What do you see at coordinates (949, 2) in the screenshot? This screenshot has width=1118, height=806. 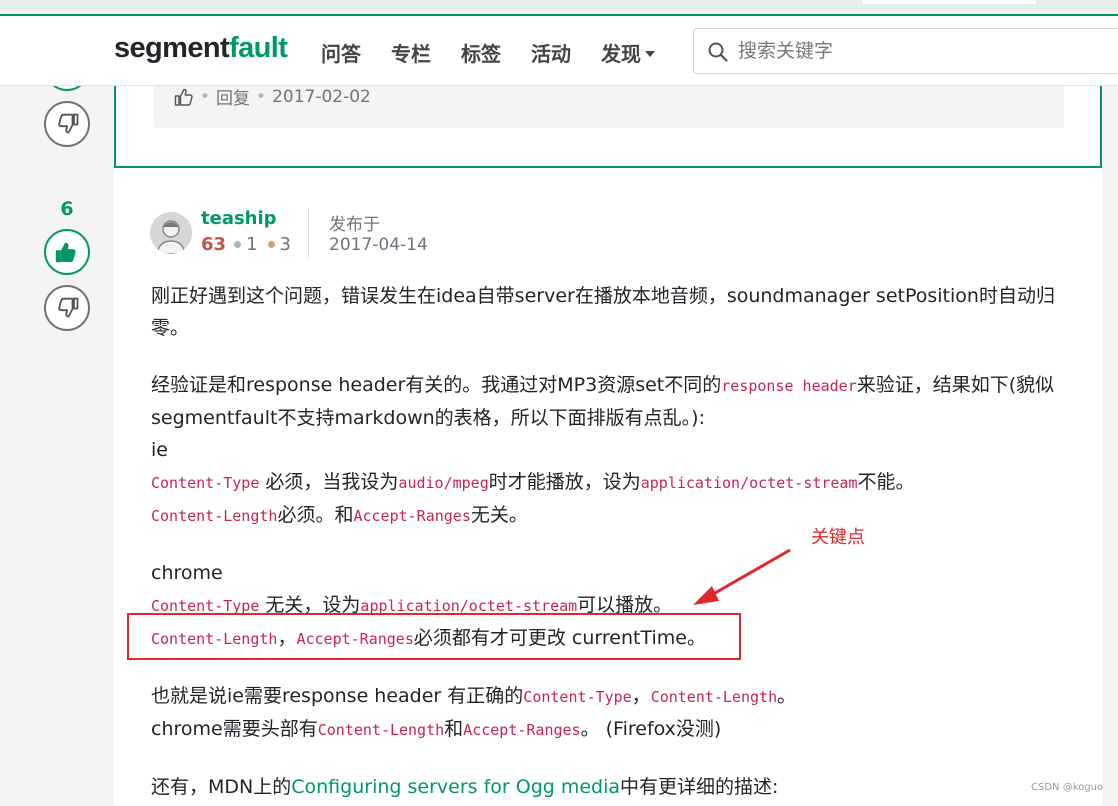 I see `top-strip-pill` at bounding box center [949, 2].